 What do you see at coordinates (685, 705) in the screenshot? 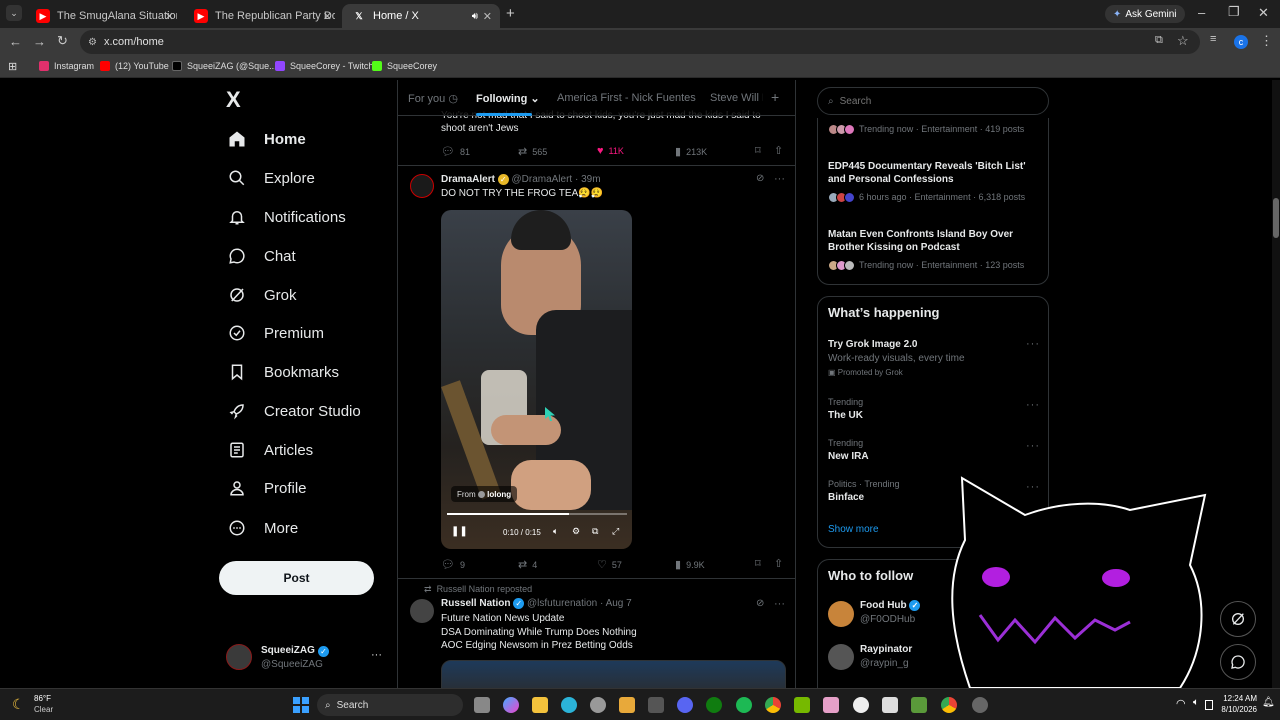
I see `discord-icon` at bounding box center [685, 705].